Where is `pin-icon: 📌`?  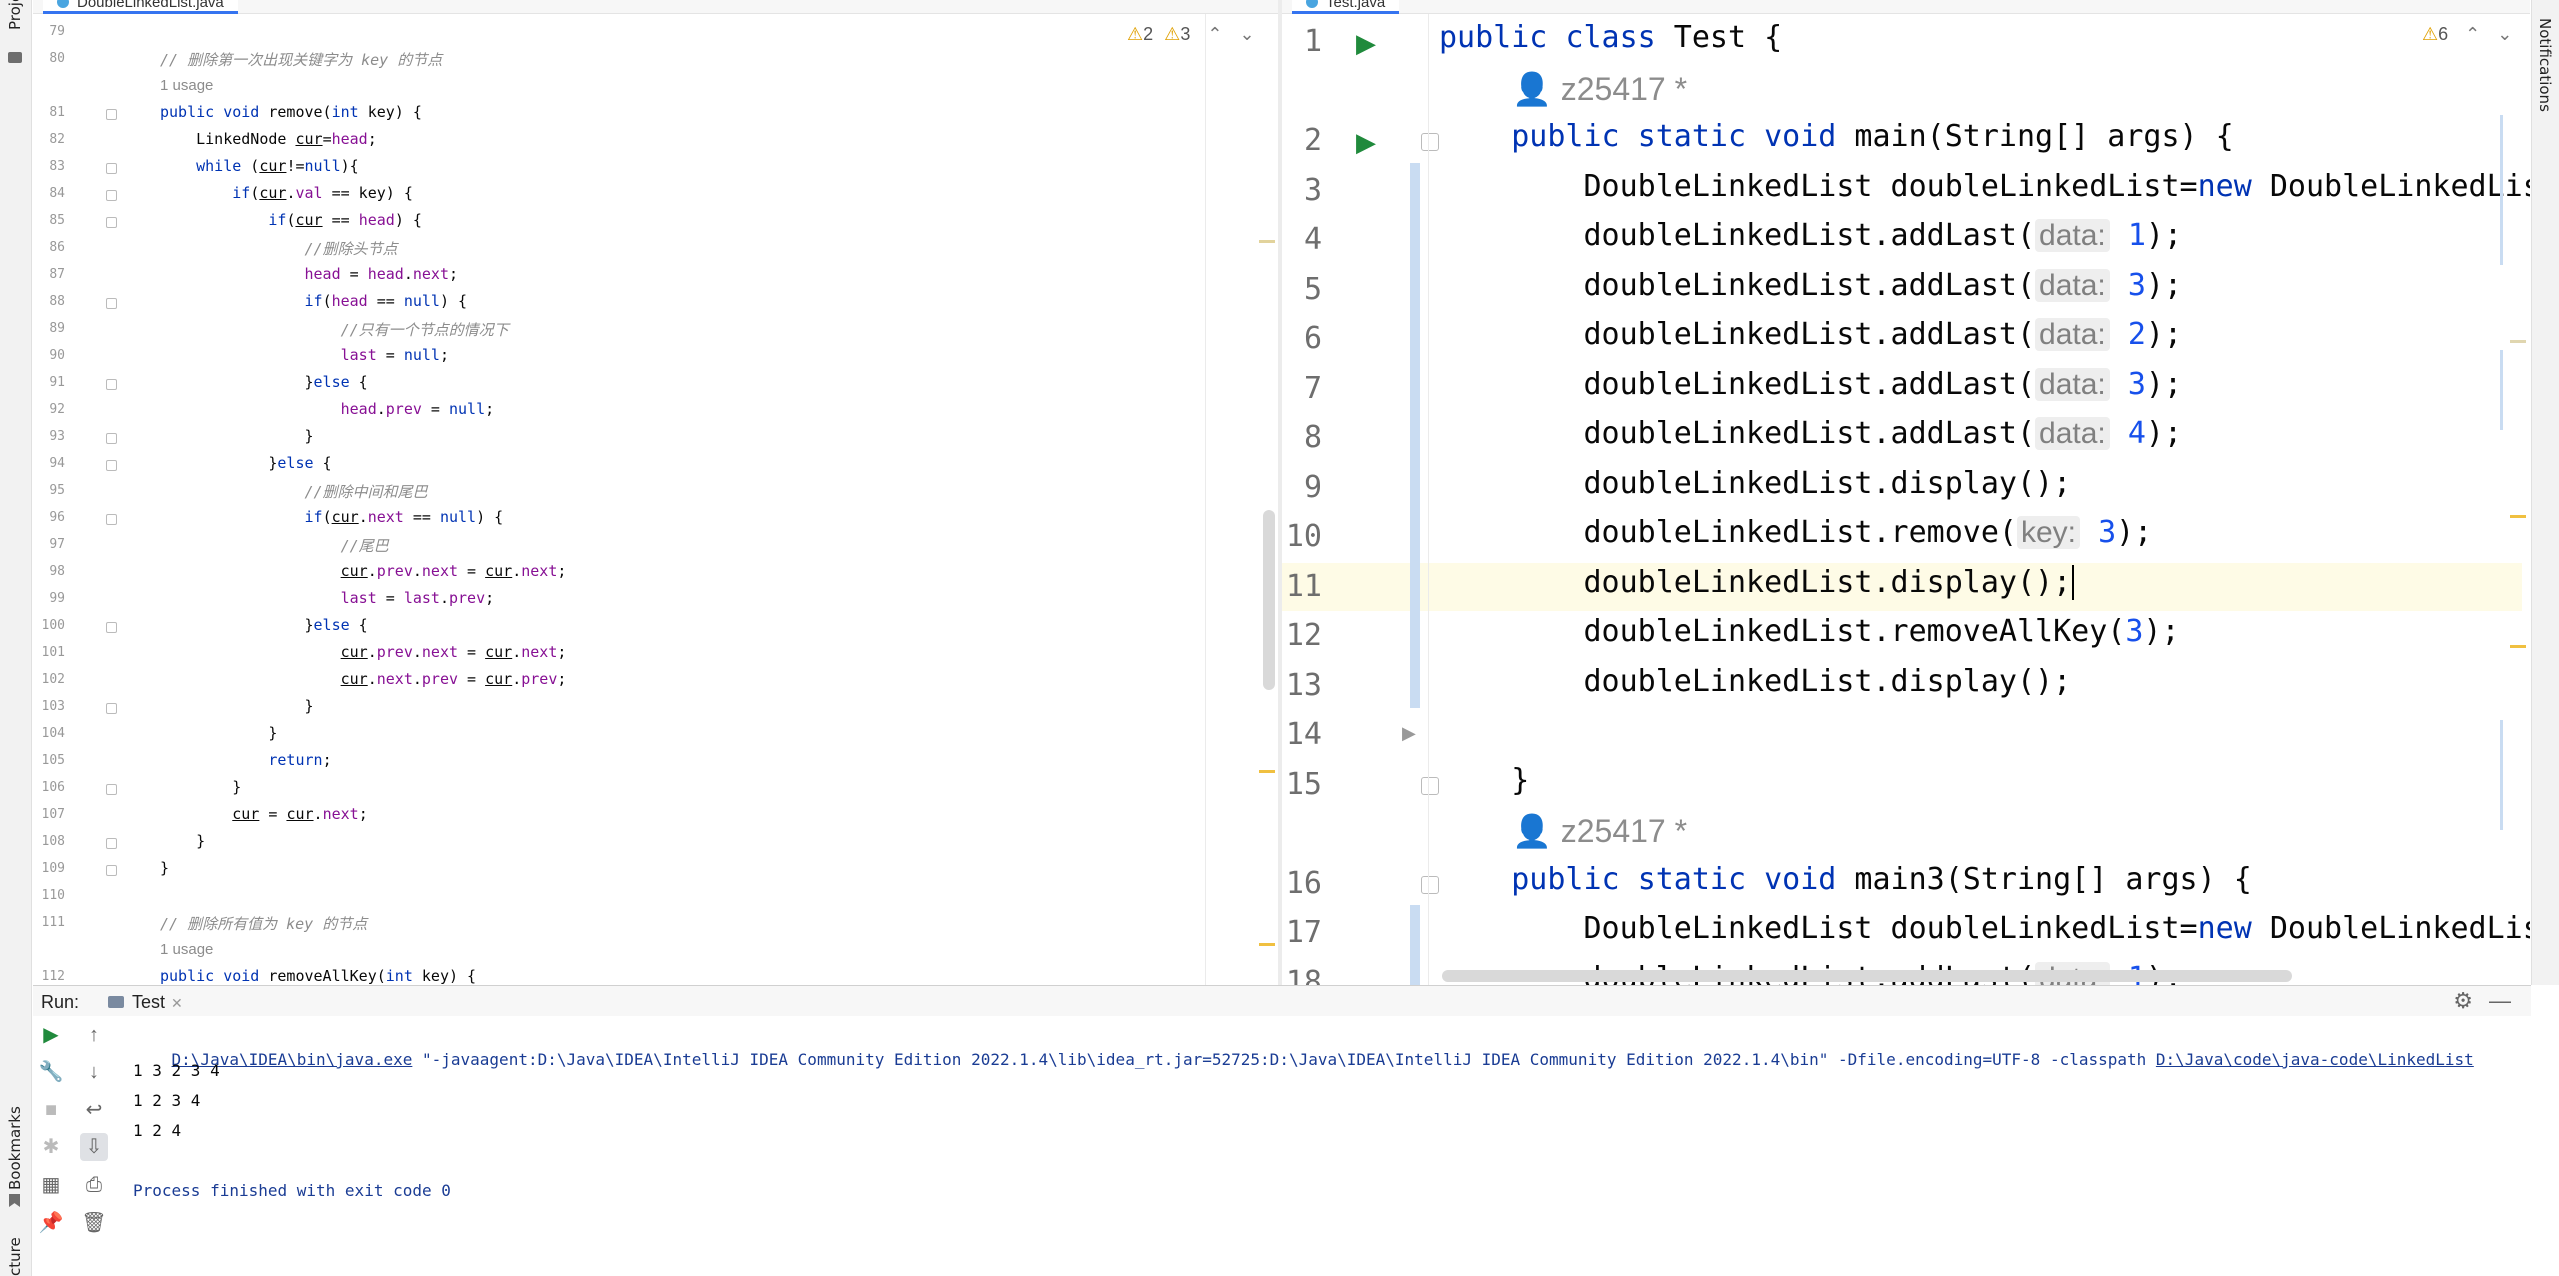 pin-icon: 📌 is located at coordinates (51, 1223).